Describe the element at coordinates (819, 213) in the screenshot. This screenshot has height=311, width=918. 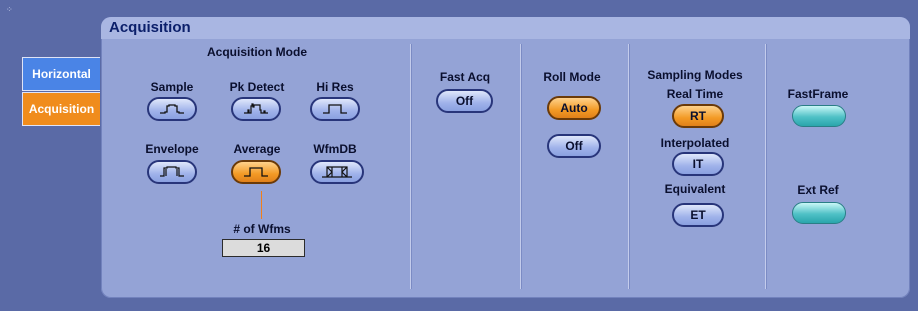
I see `ext-ref-button` at that location.